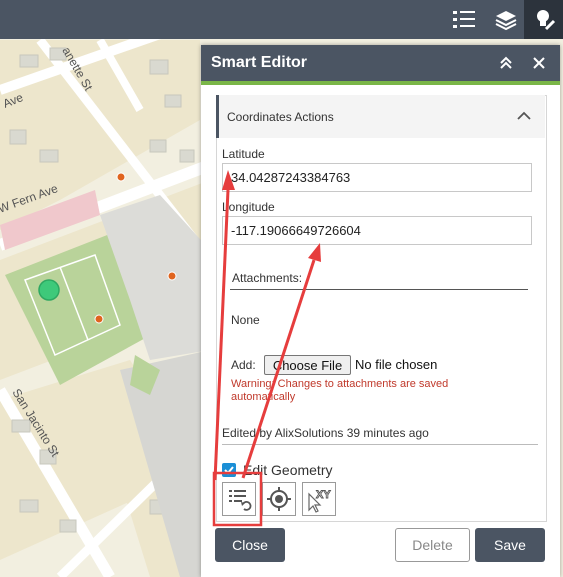 The image size is (563, 577). Describe the element at coordinates (228, 180) in the screenshot. I see `arrowhead-latitude` at that location.